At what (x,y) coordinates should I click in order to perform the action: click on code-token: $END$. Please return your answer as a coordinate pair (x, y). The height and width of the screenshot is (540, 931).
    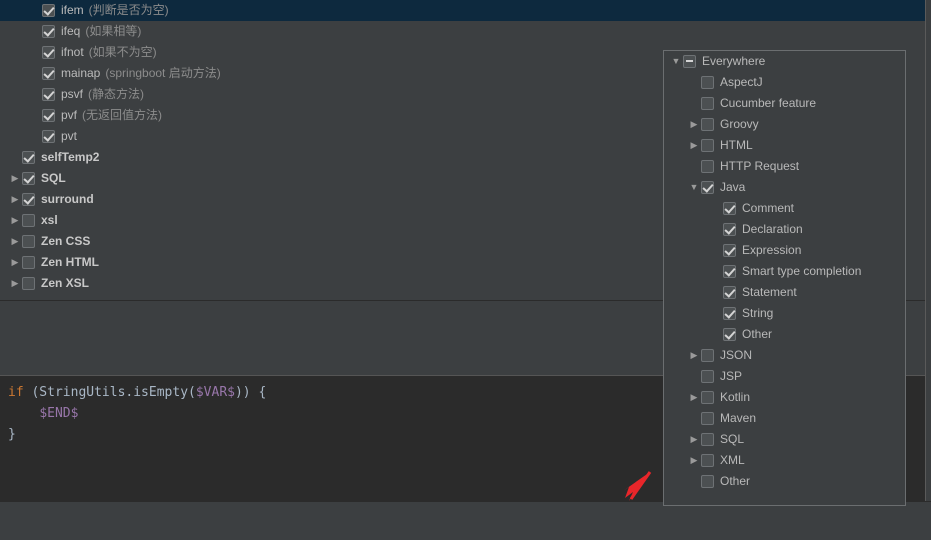
    Looking at the image, I should click on (59, 413).